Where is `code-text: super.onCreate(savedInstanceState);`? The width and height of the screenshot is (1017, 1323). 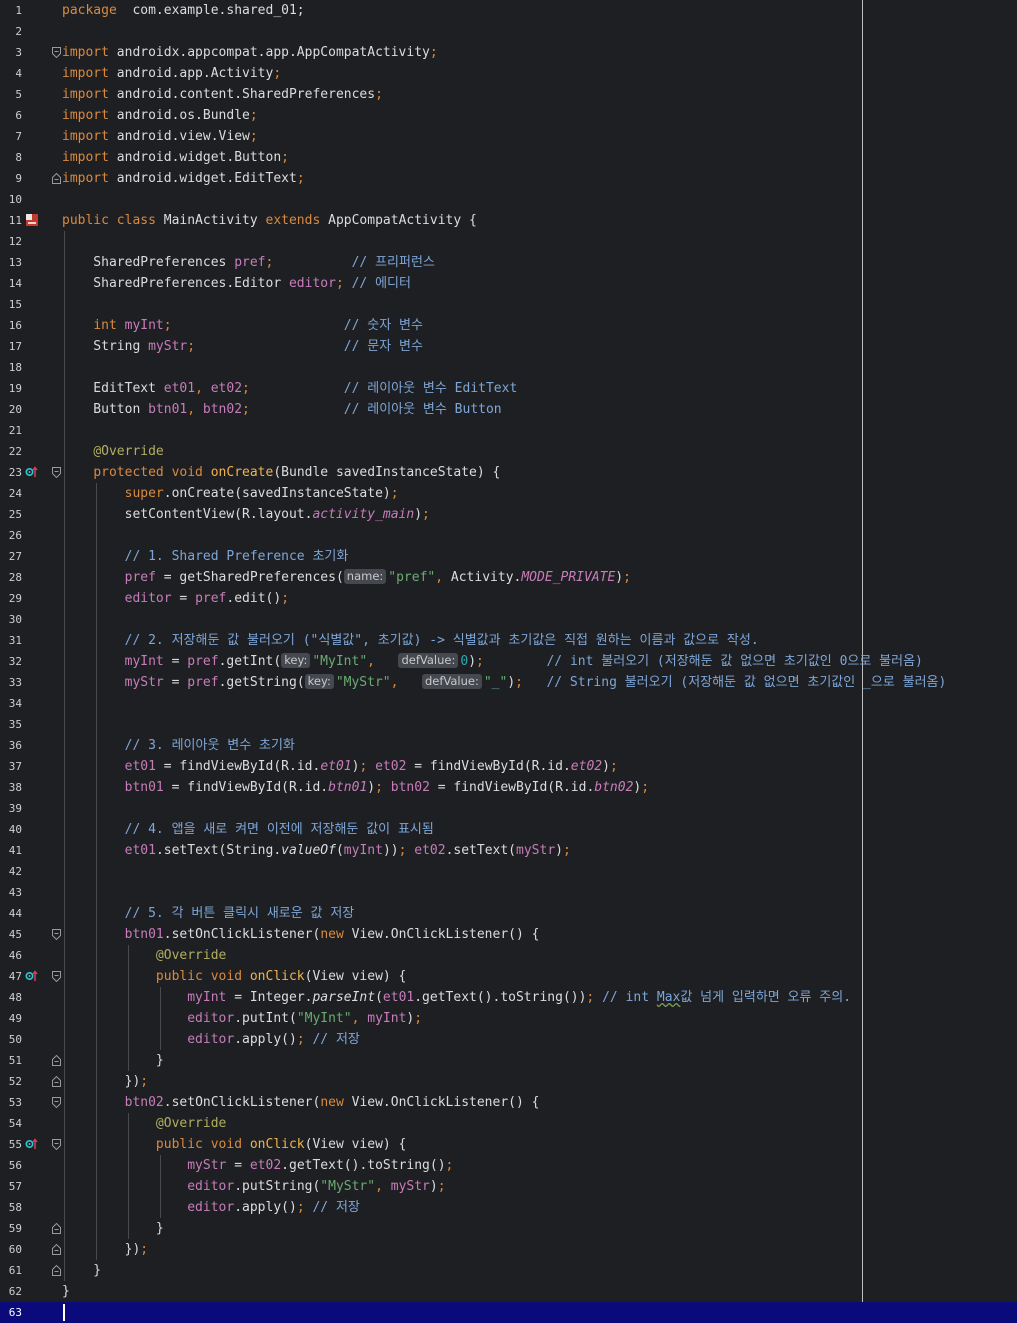
code-text: super.onCreate(savedInstanceState); is located at coordinates (230, 493).